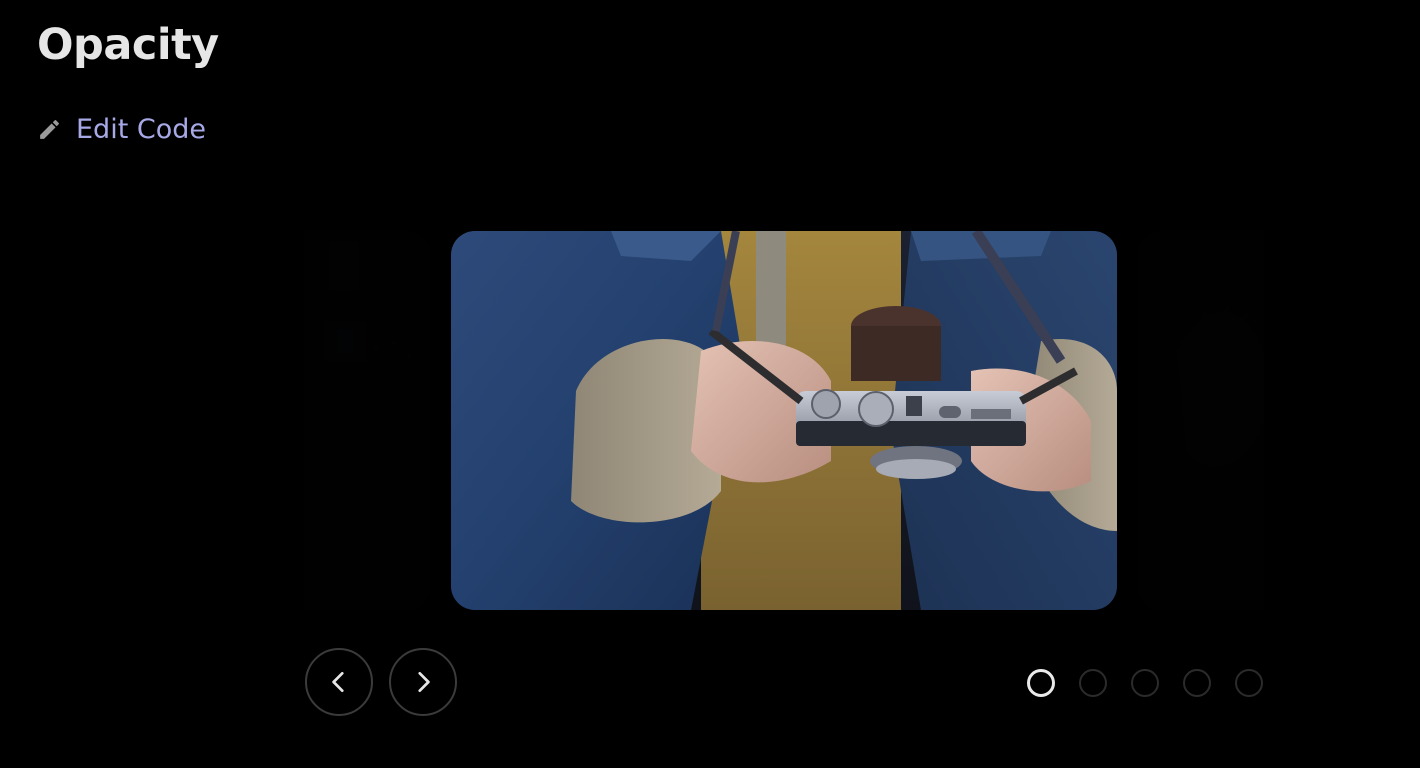  What do you see at coordinates (49, 129) in the screenshot?
I see `pencil-icon` at bounding box center [49, 129].